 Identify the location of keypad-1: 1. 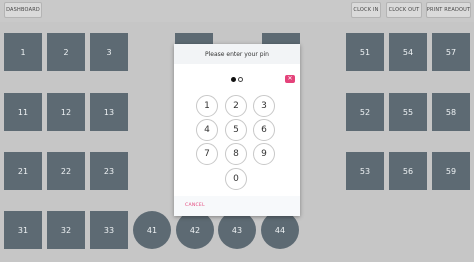
(207, 106).